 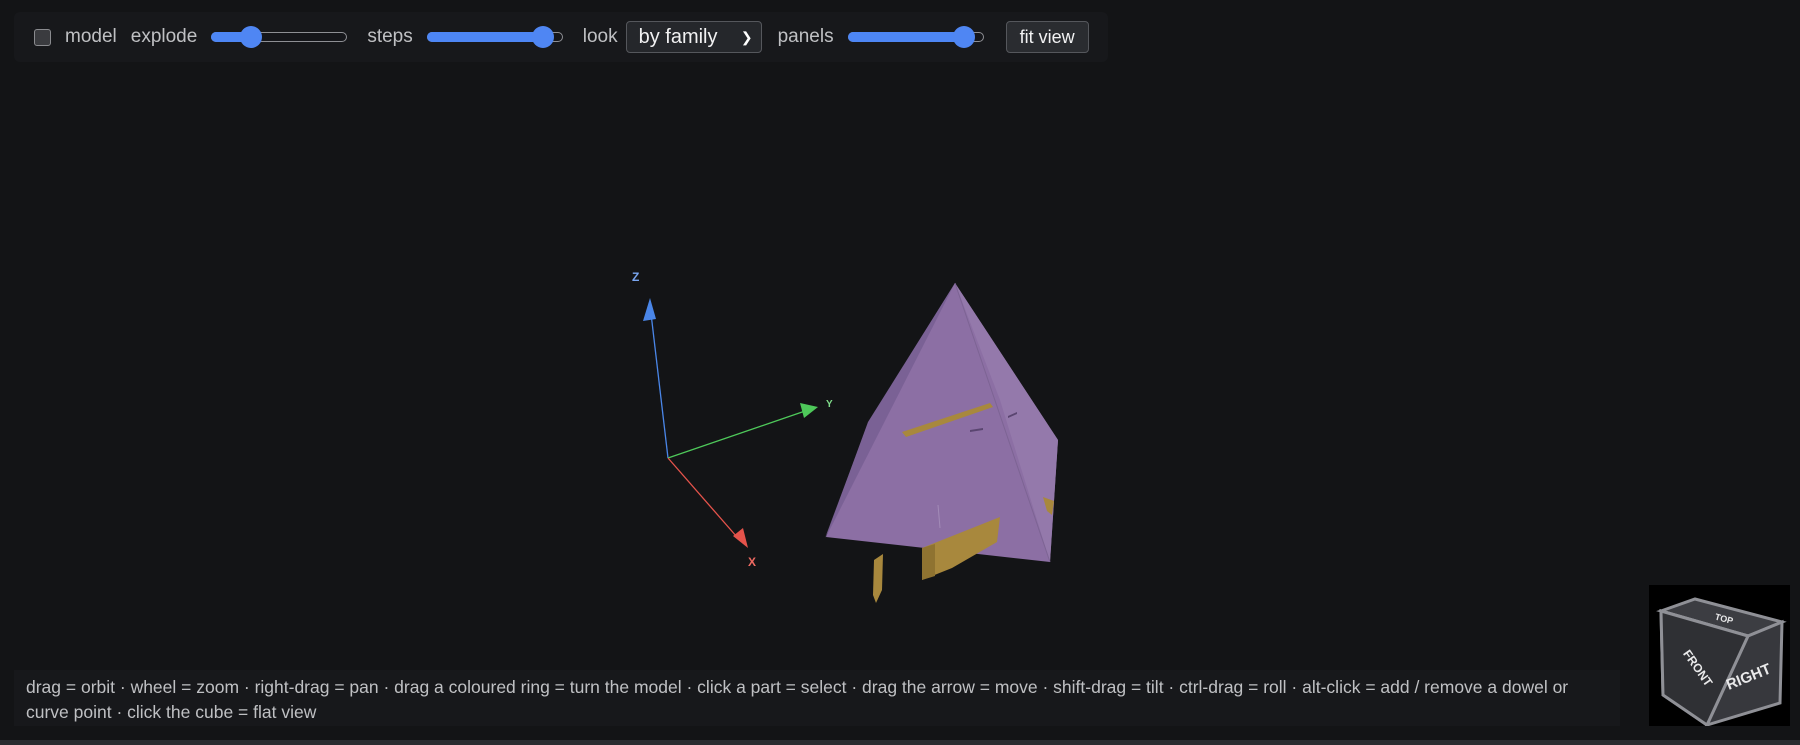 I want to click on dowel-loose, so click(x=878, y=578).